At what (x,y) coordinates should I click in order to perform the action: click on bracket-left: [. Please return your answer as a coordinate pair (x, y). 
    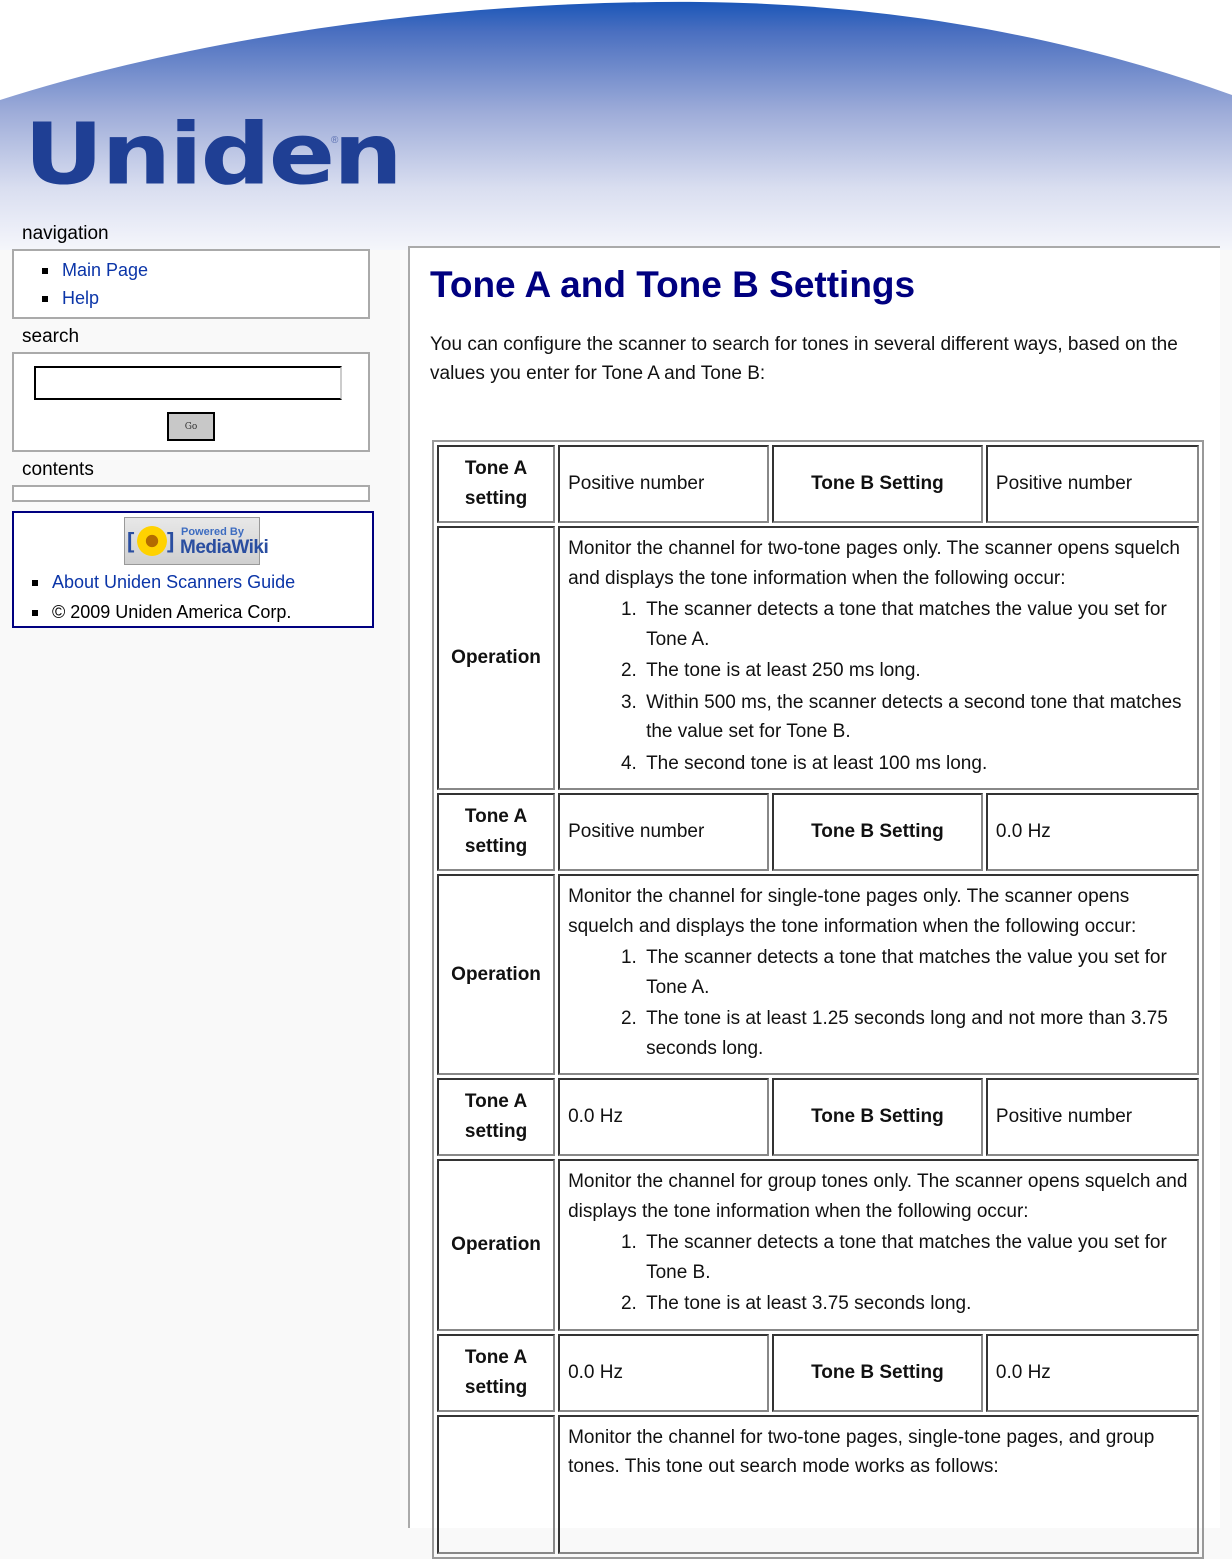
    Looking at the image, I should click on (131, 540).